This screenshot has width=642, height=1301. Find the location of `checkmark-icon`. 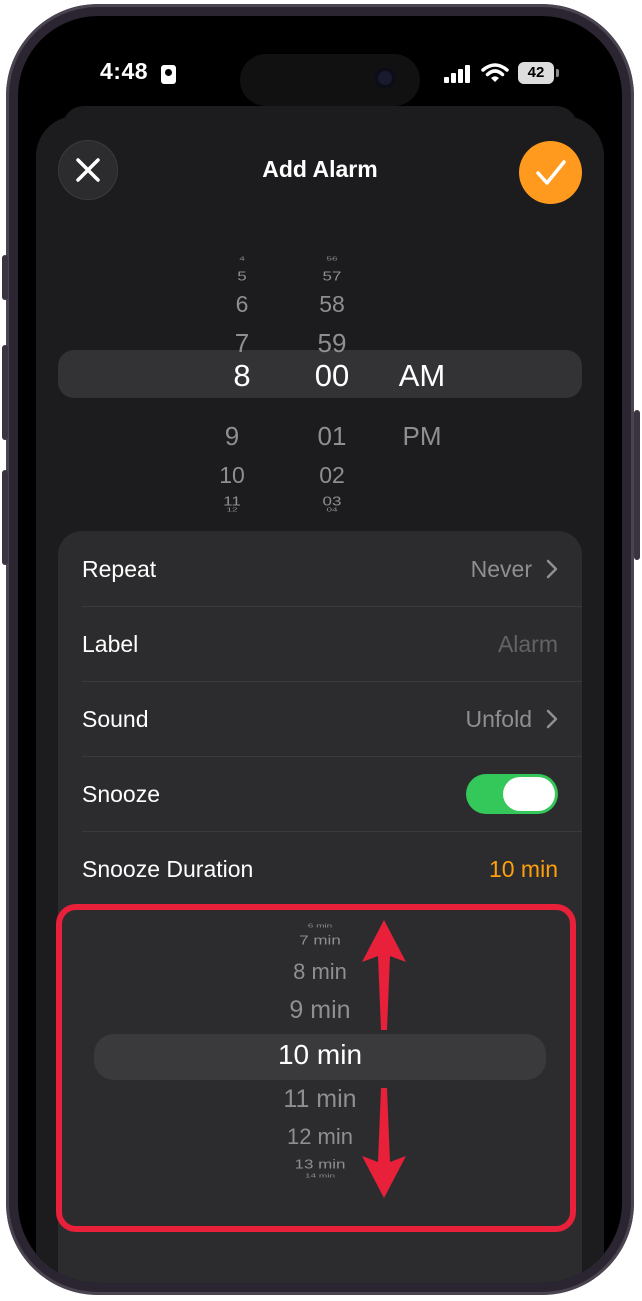

checkmark-icon is located at coordinates (551, 172).